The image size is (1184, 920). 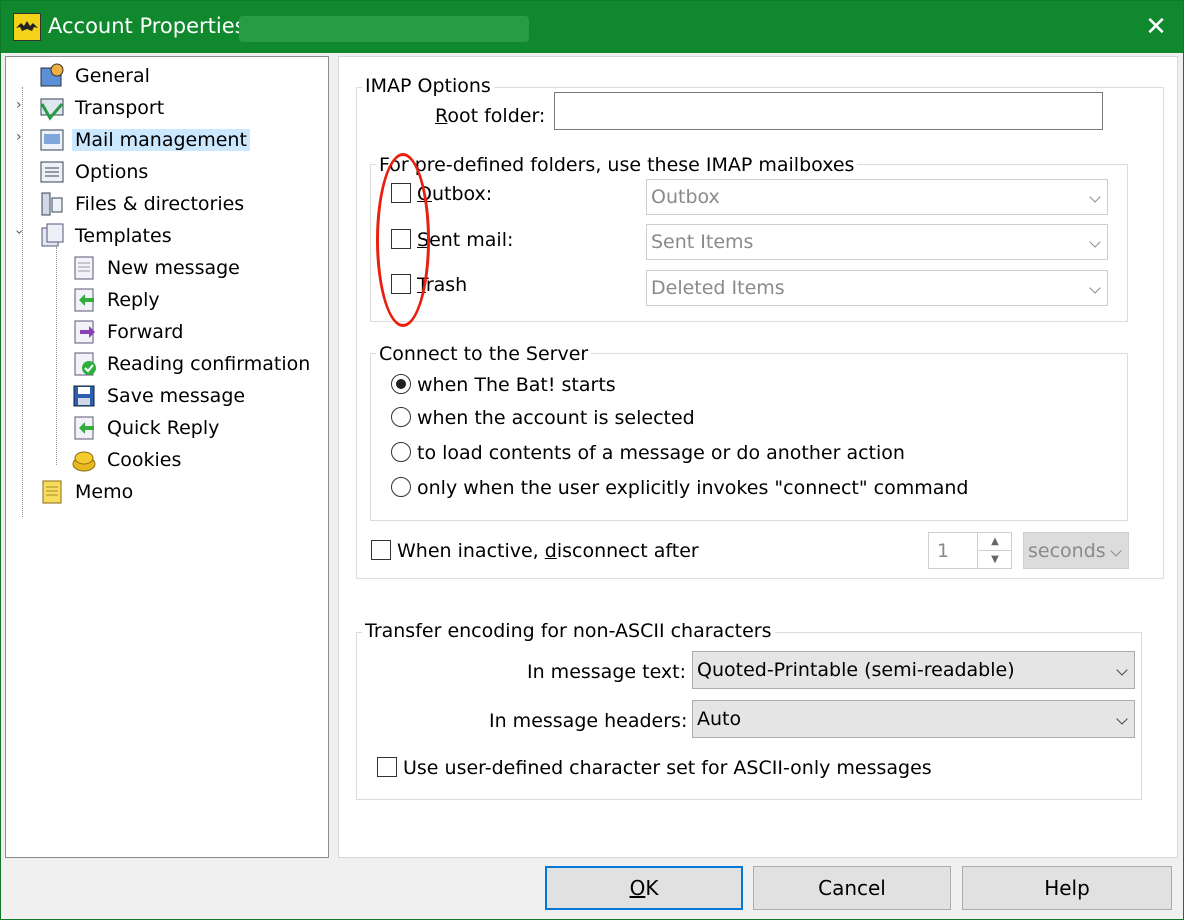 I want to click on disconnect-timeout-stepper: 1 ▲ ▼, so click(x=970, y=550).